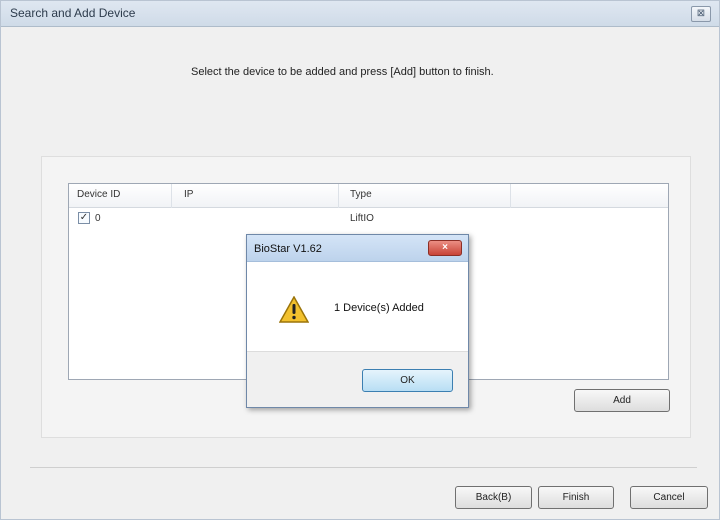 The width and height of the screenshot is (720, 520). Describe the element at coordinates (669, 497) in the screenshot. I see `cancel-button: Cancel` at that location.